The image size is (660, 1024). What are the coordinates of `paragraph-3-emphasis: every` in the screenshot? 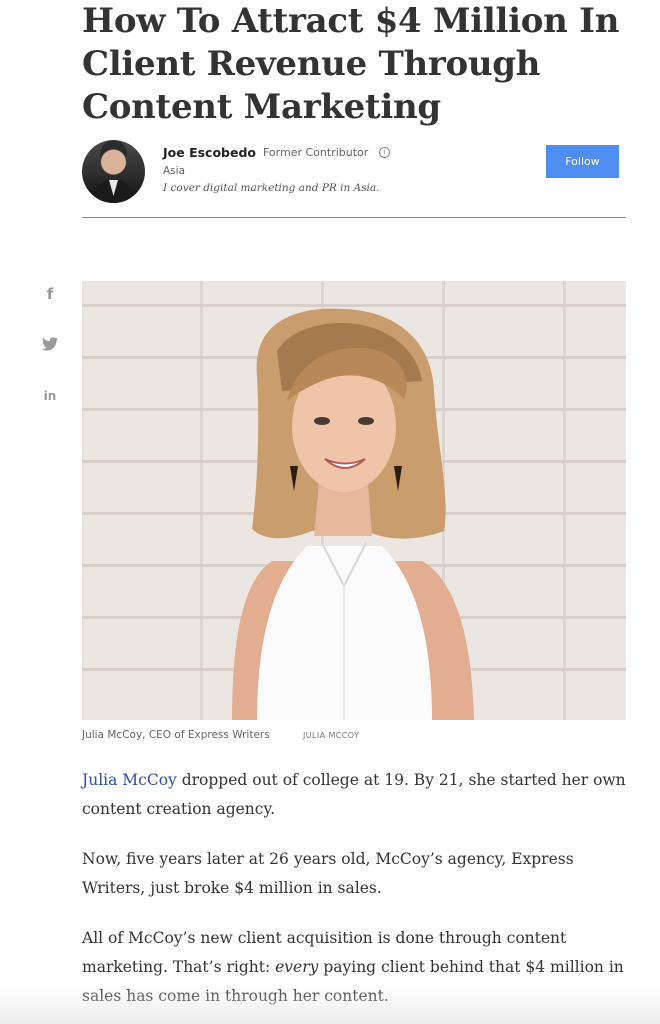 It's located at (297, 967).